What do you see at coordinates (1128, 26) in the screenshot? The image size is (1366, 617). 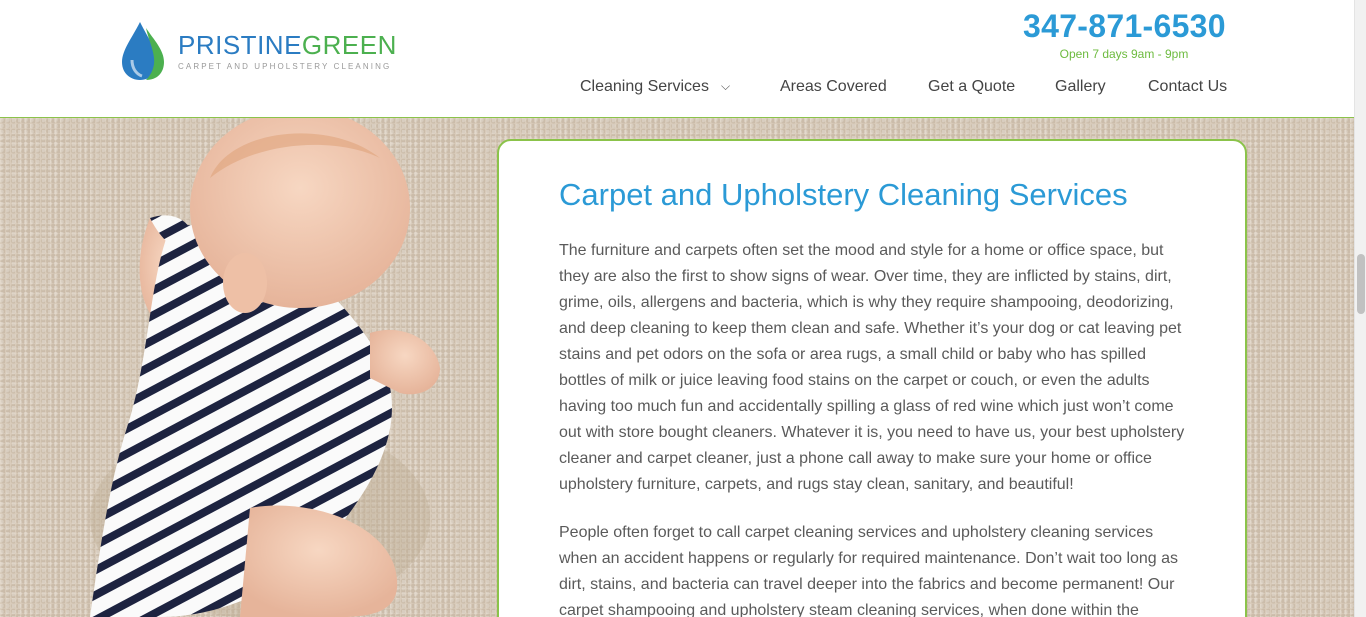 I see `phone-number: 347-871-6530` at bounding box center [1128, 26].